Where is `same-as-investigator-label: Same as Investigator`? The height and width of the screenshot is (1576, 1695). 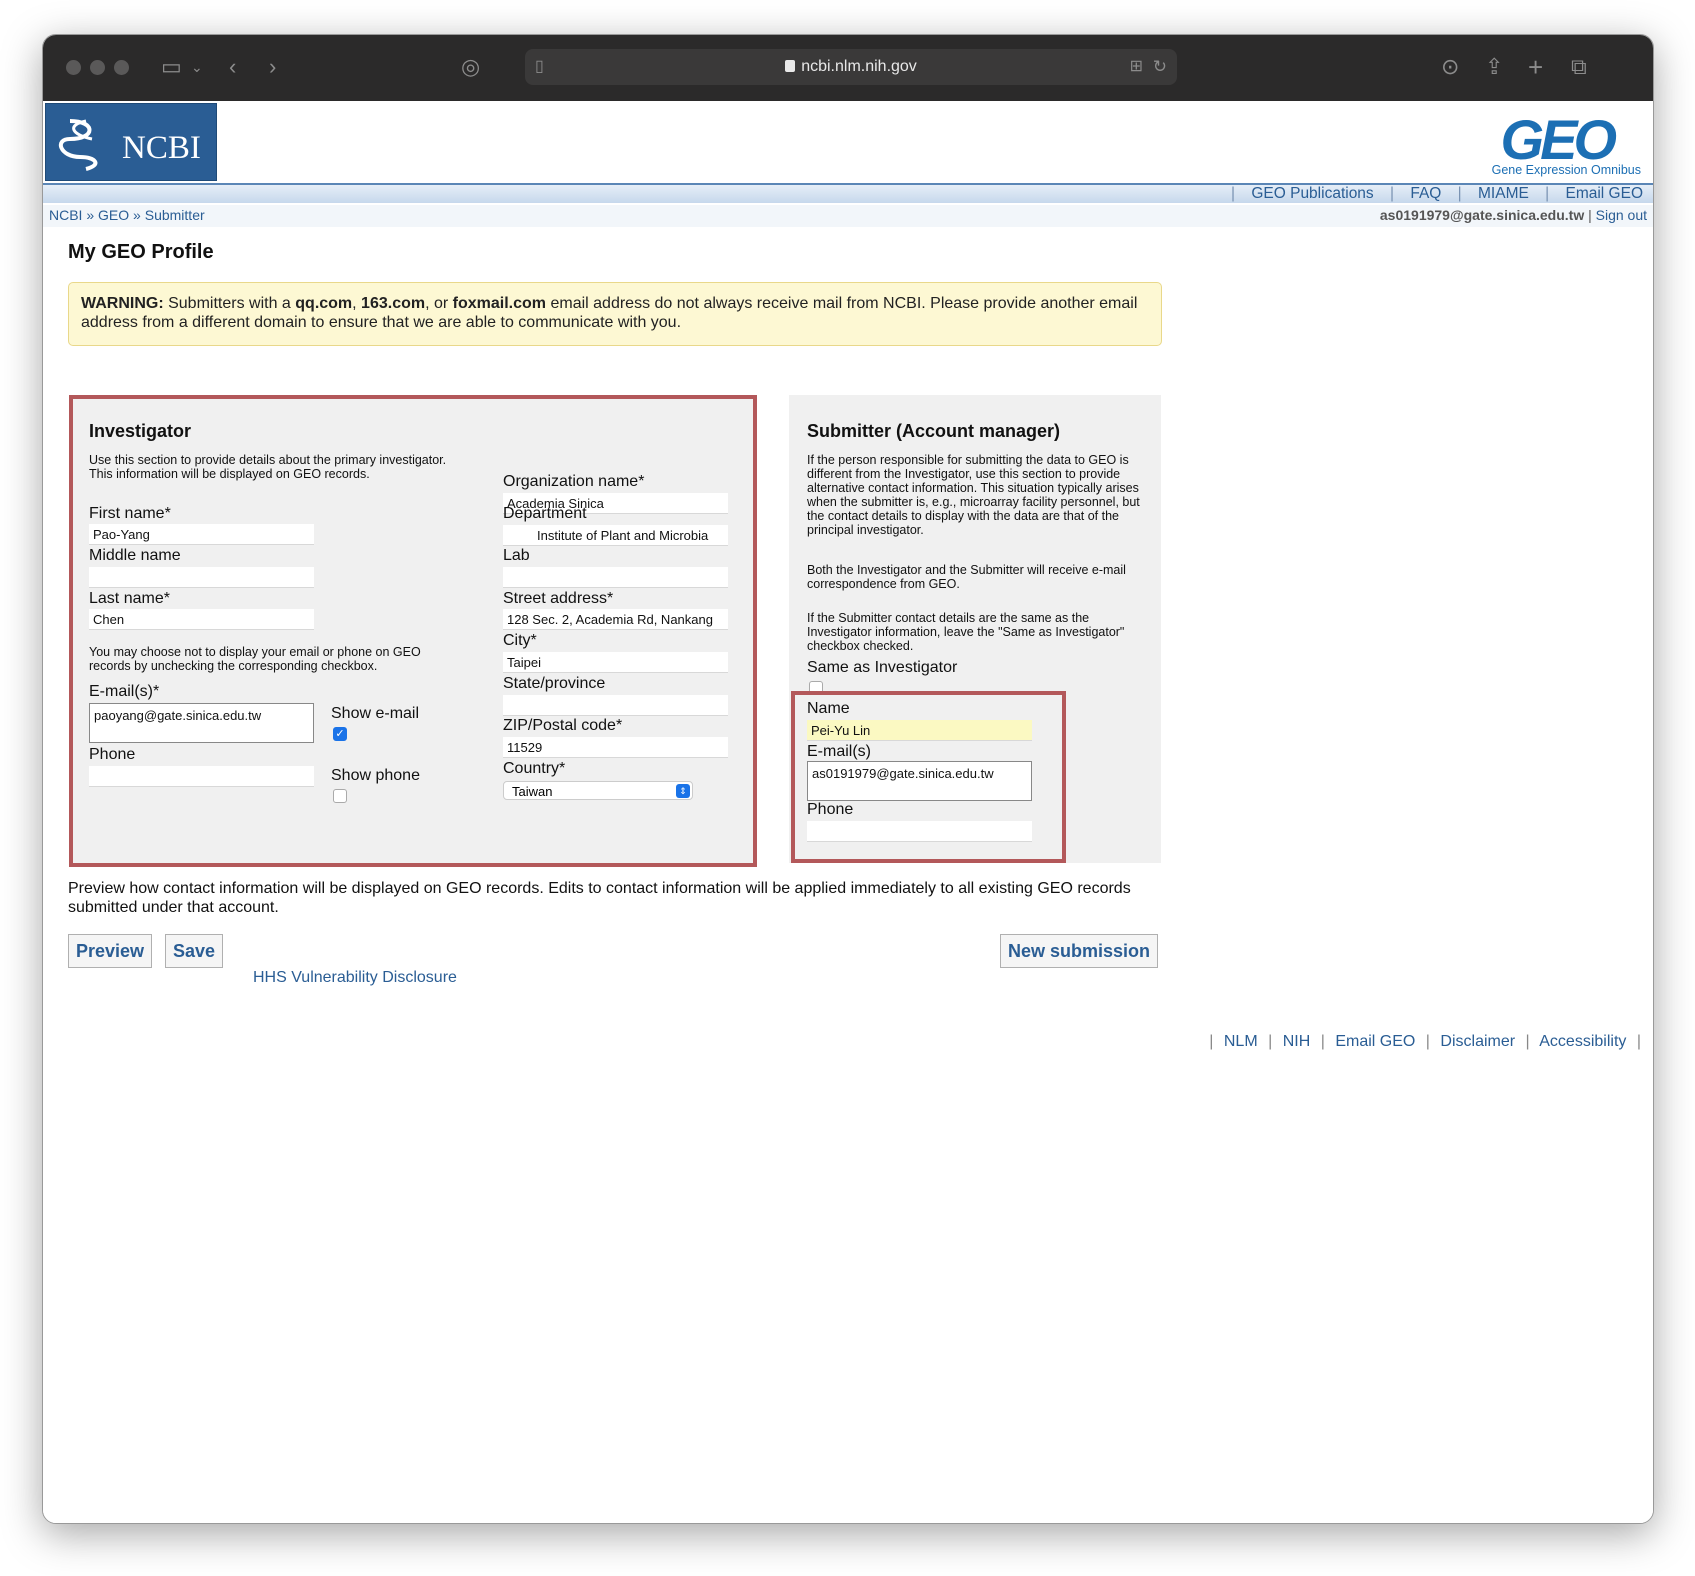 same-as-investigator-label: Same as Investigator is located at coordinates (882, 667).